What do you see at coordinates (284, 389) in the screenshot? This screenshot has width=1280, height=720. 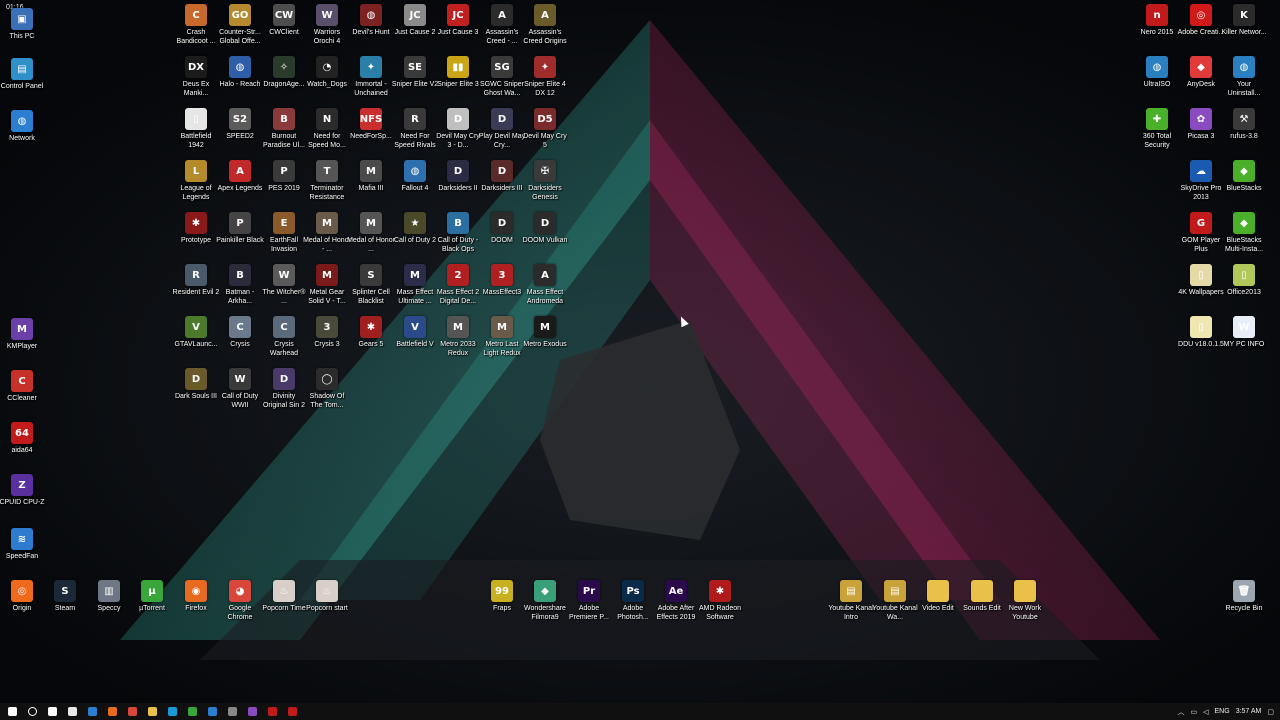 I see `desktop-icon: D Divinity Original Sin 2` at bounding box center [284, 389].